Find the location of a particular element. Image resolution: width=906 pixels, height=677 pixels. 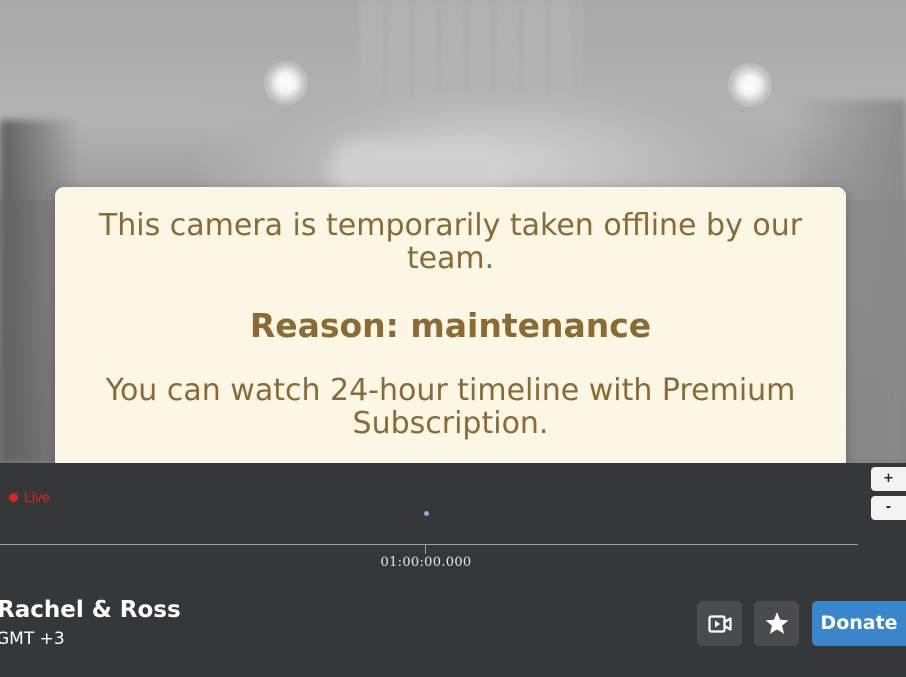

offline-reason: Reason: maintenance is located at coordinates (450, 325).